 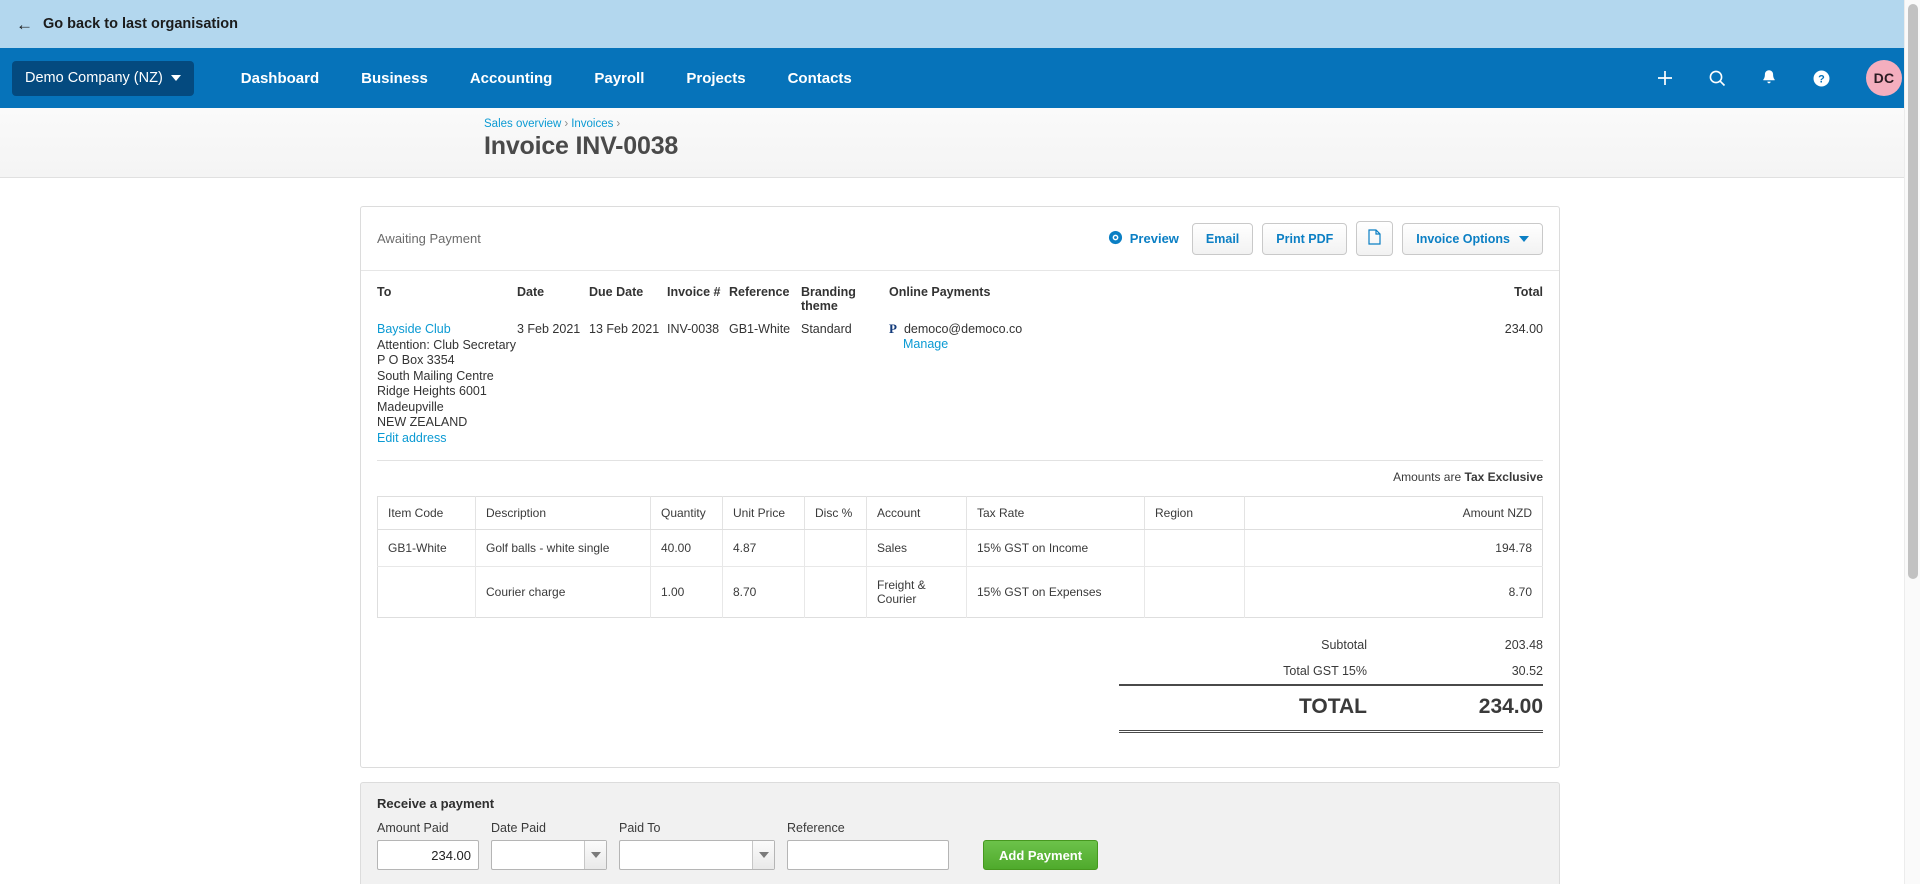 I want to click on breadcrumb-invoices: Invoices, so click(x=592, y=124).